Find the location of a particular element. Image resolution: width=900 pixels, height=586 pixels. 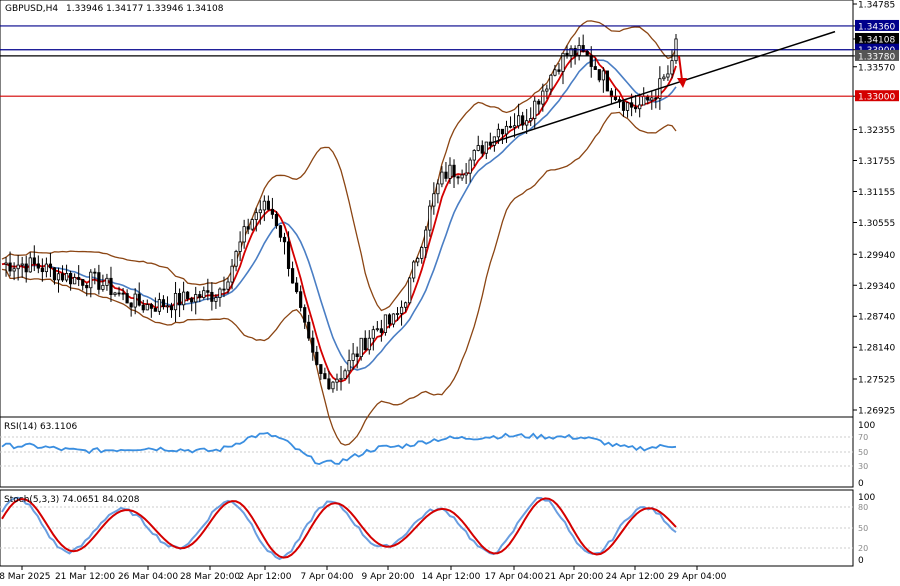

price-label: 1.26925 is located at coordinates (876, 412).